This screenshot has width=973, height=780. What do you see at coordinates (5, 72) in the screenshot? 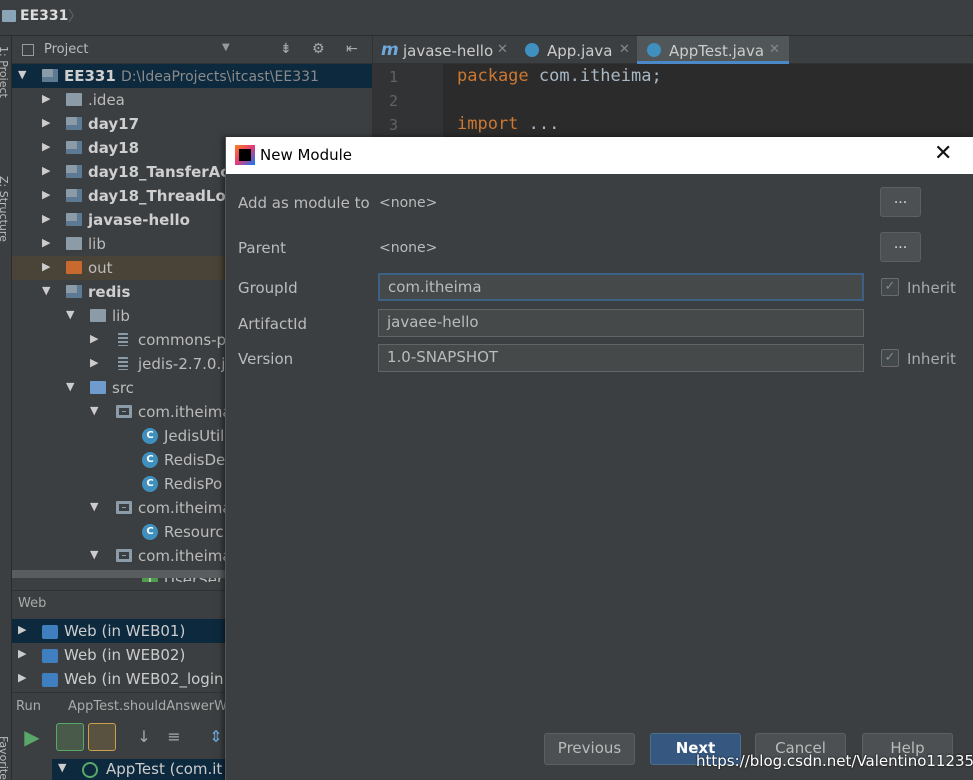
I see `project-tool-tab: 1: Project` at bounding box center [5, 72].